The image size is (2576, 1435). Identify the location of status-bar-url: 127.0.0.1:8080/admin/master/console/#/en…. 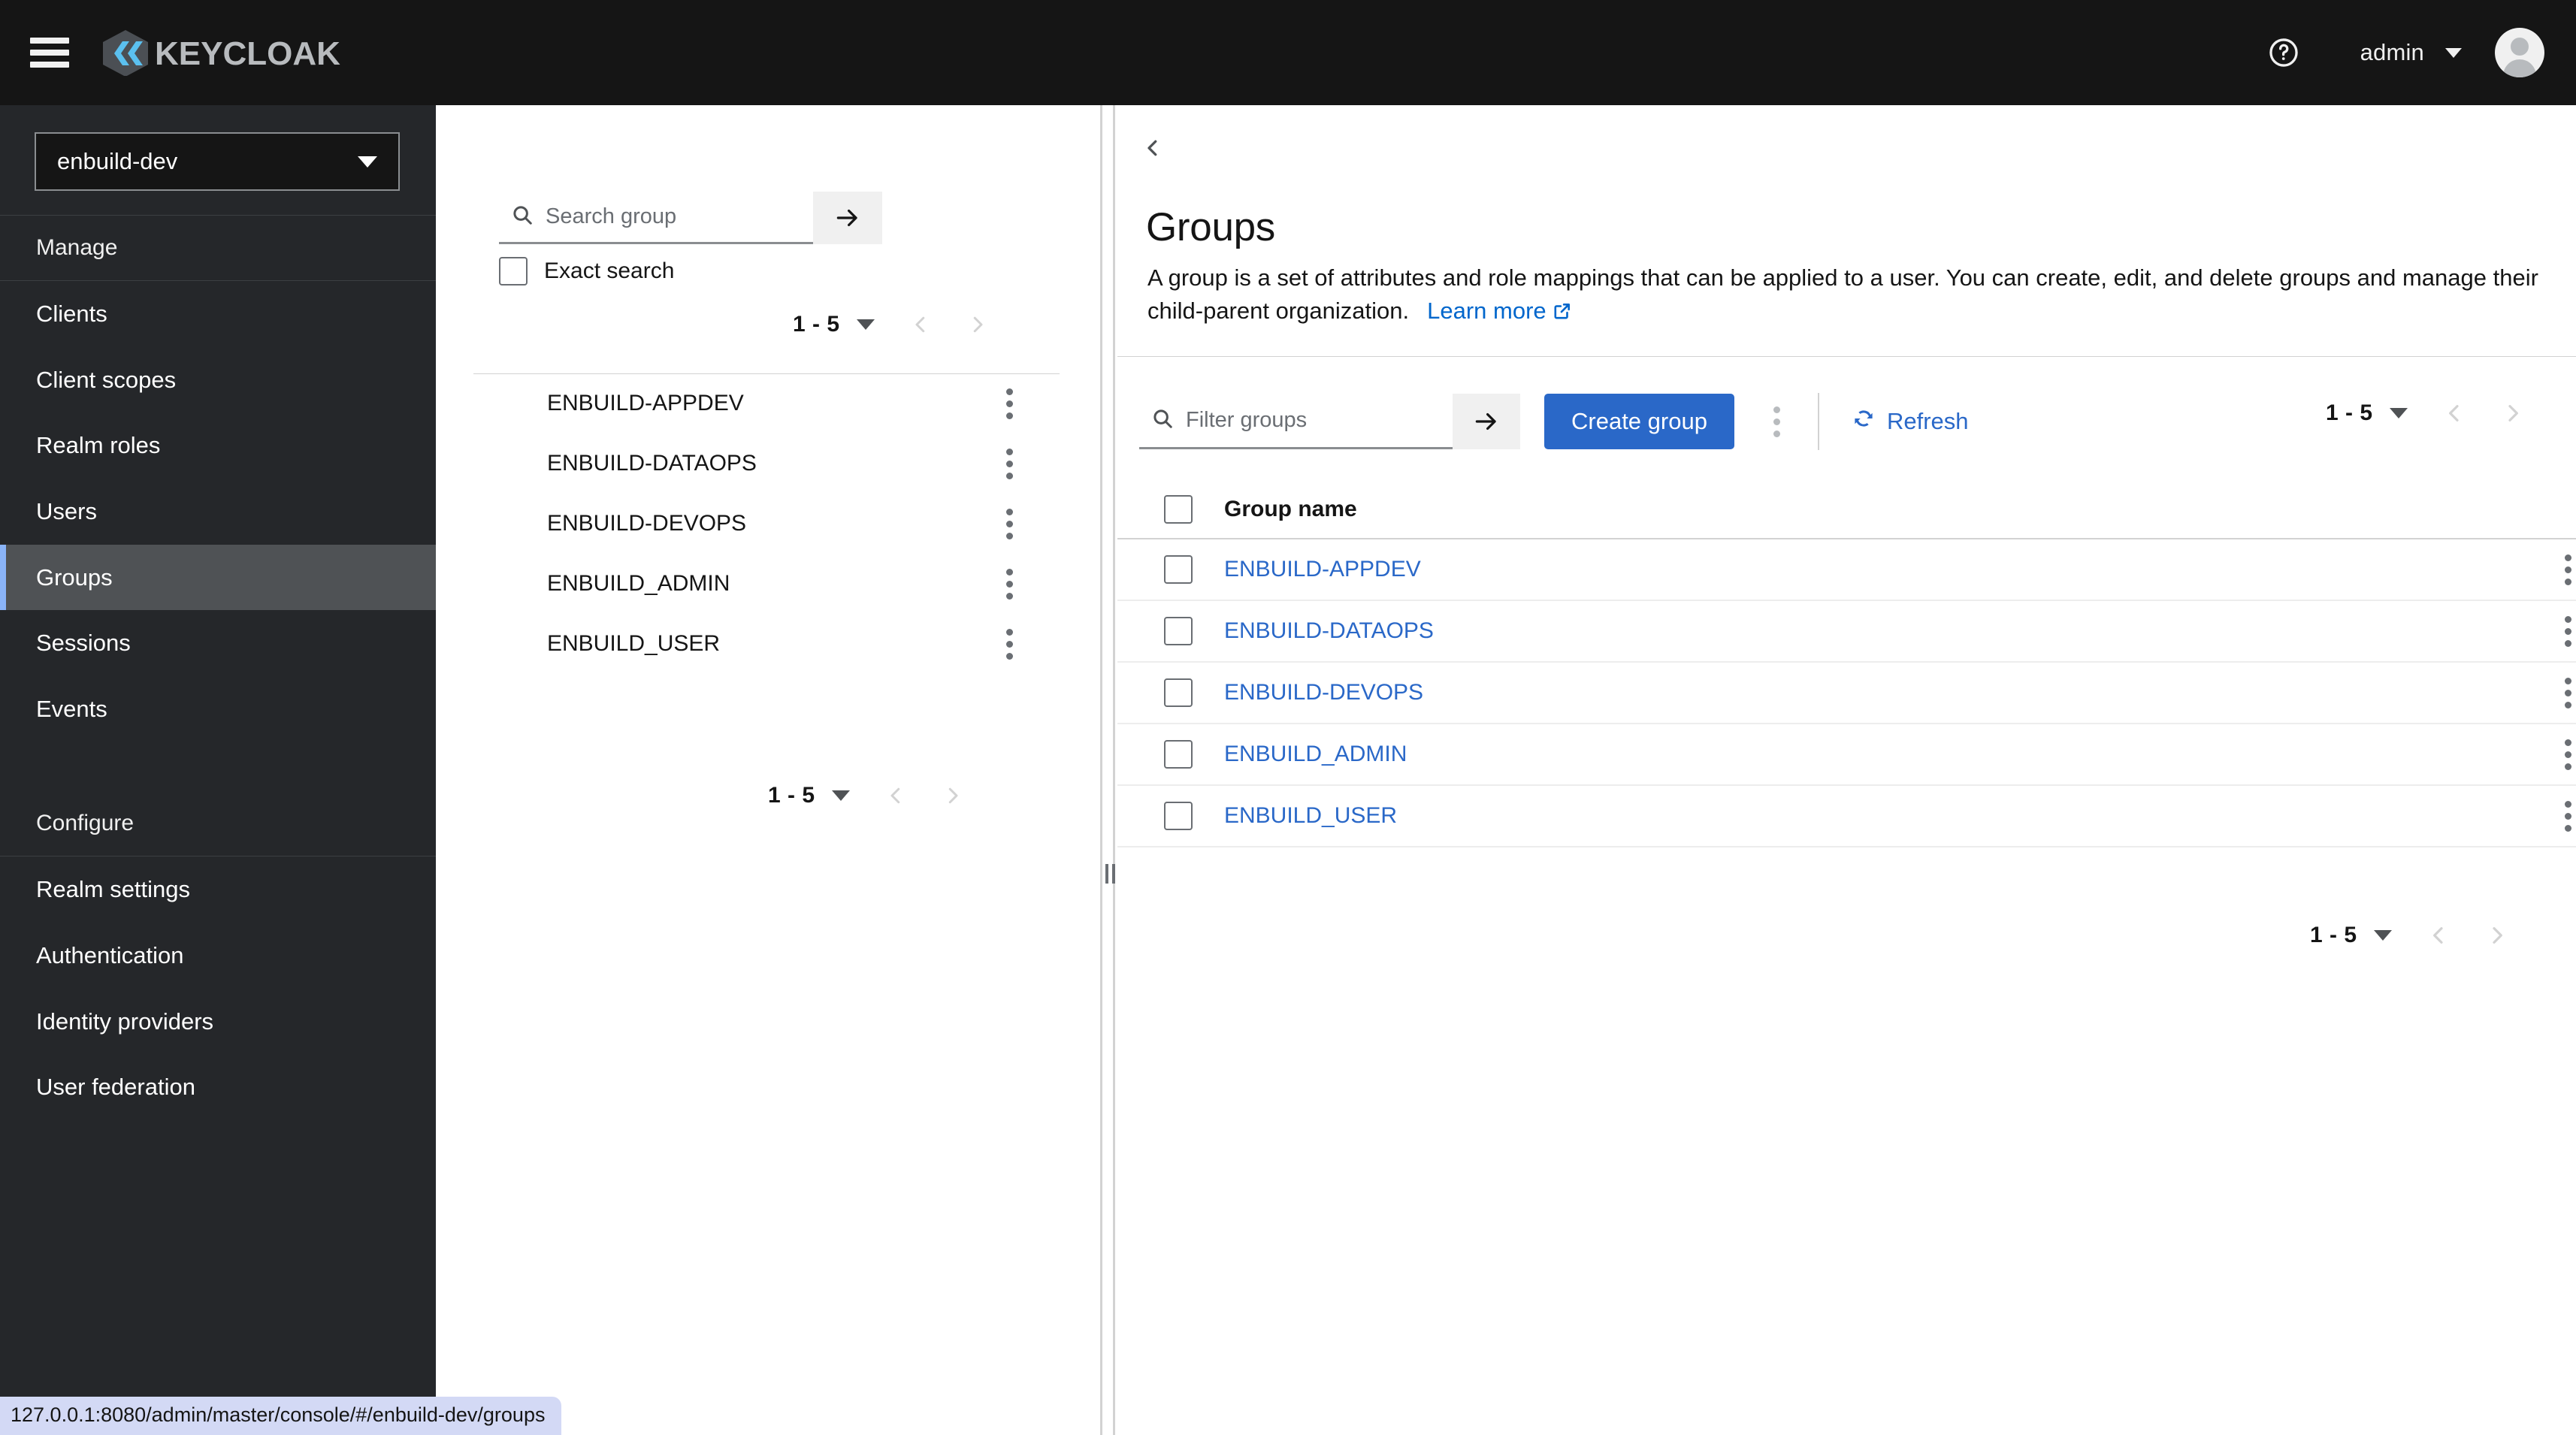
(281, 1416).